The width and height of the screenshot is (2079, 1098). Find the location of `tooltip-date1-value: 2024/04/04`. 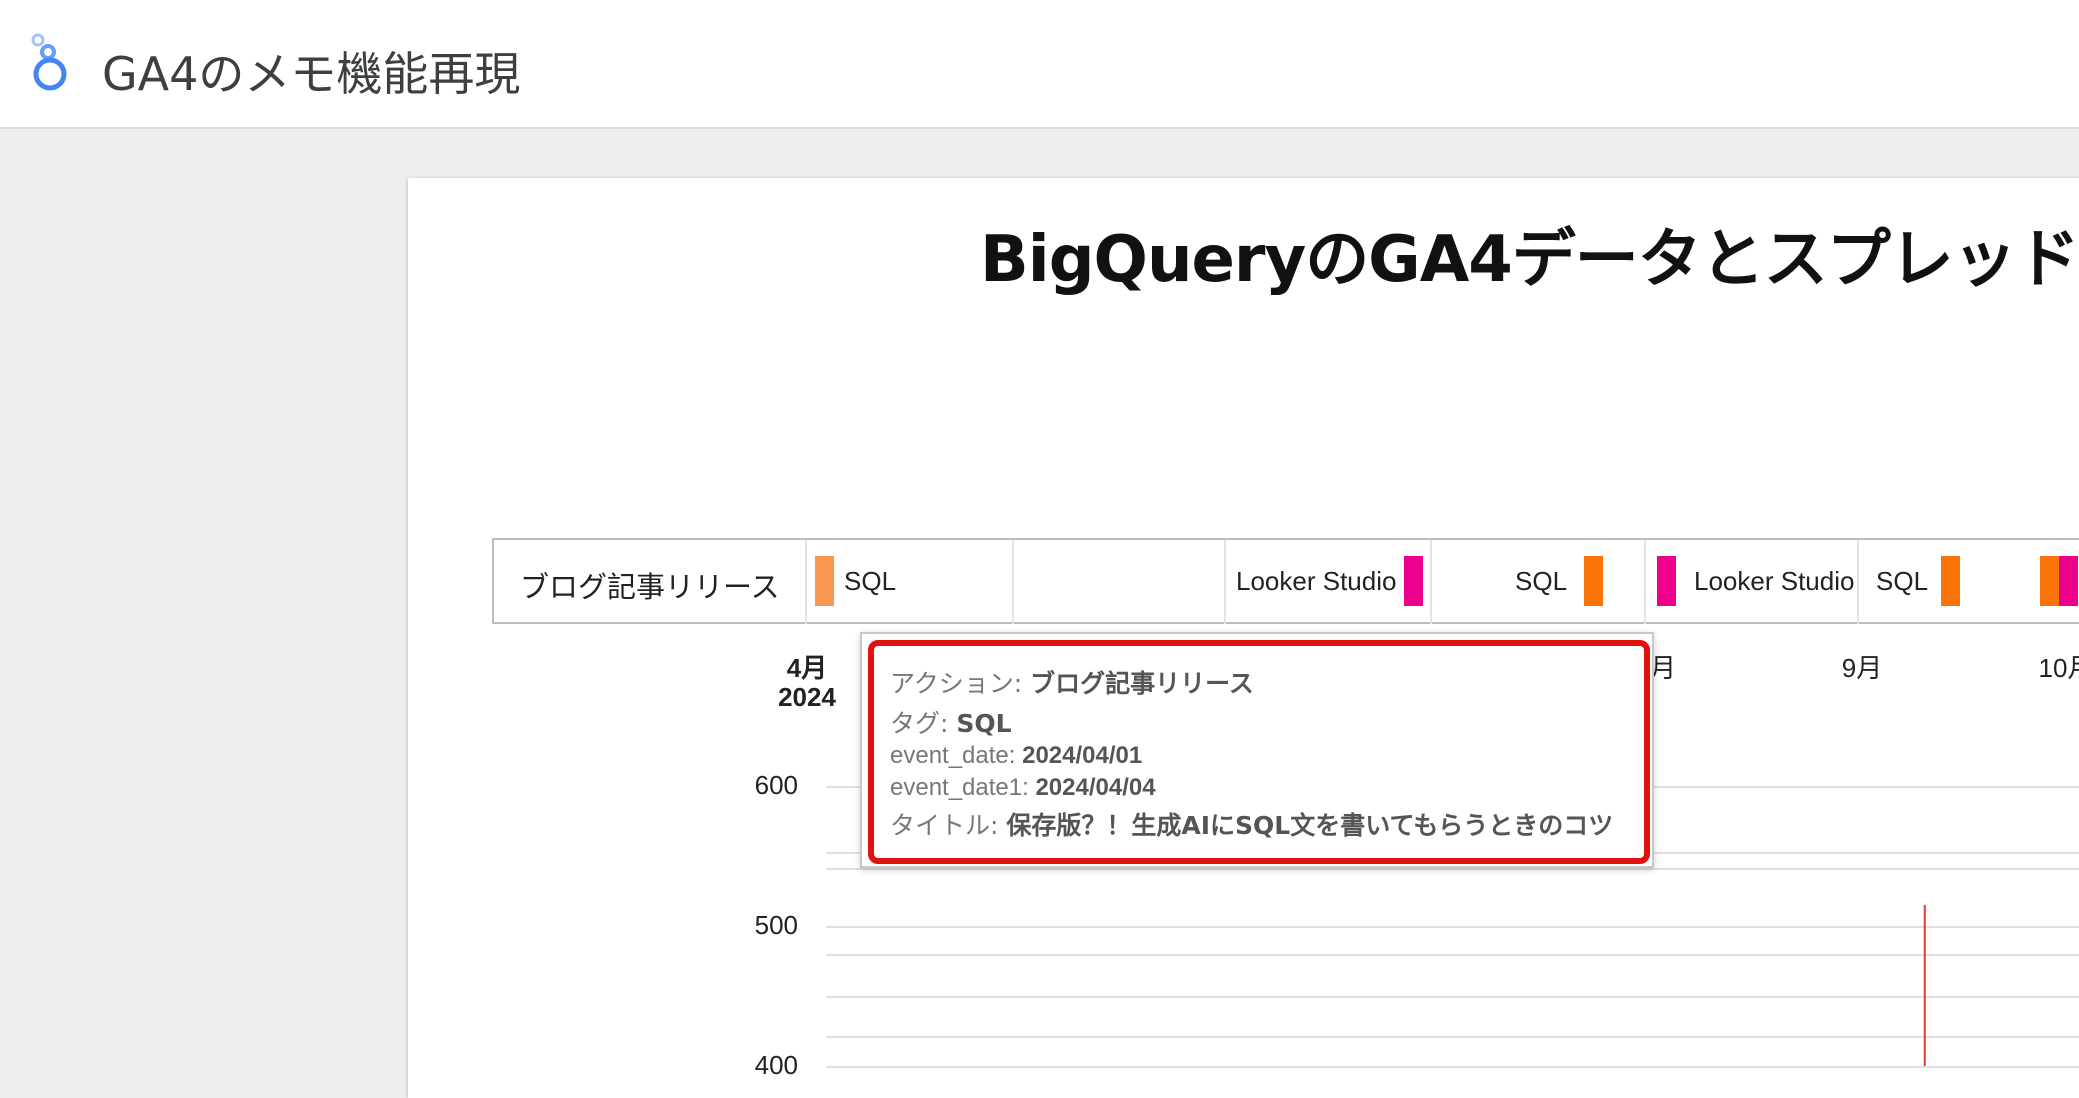

tooltip-date1-value: 2024/04/04 is located at coordinates (1095, 787).